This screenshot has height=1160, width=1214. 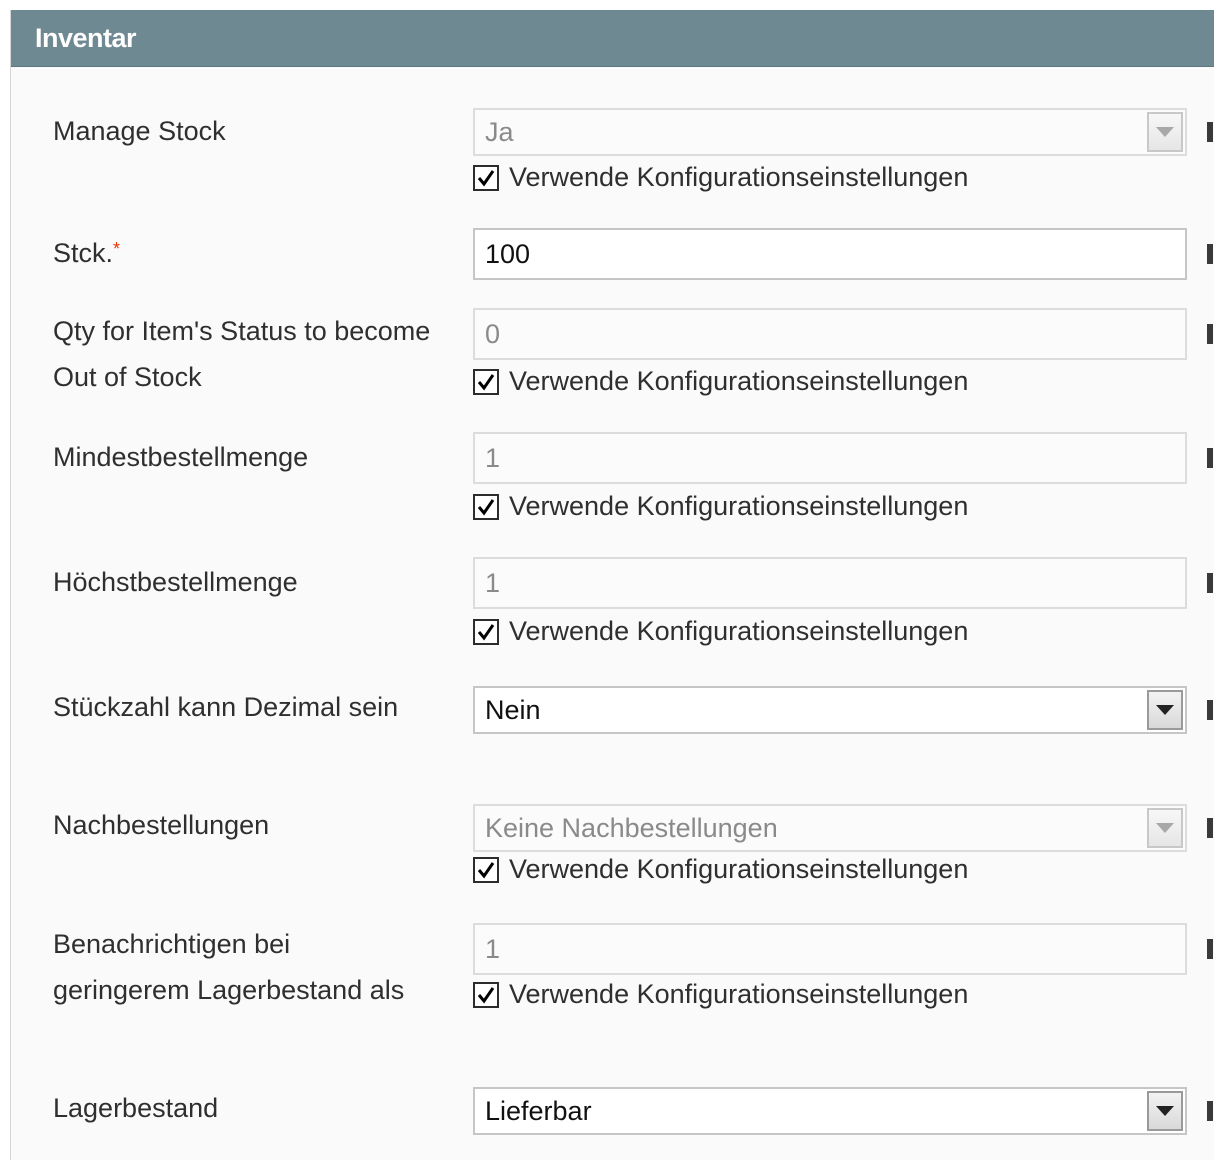 What do you see at coordinates (139, 131) in the screenshot?
I see `manage-stock-label: Manage Stock` at bounding box center [139, 131].